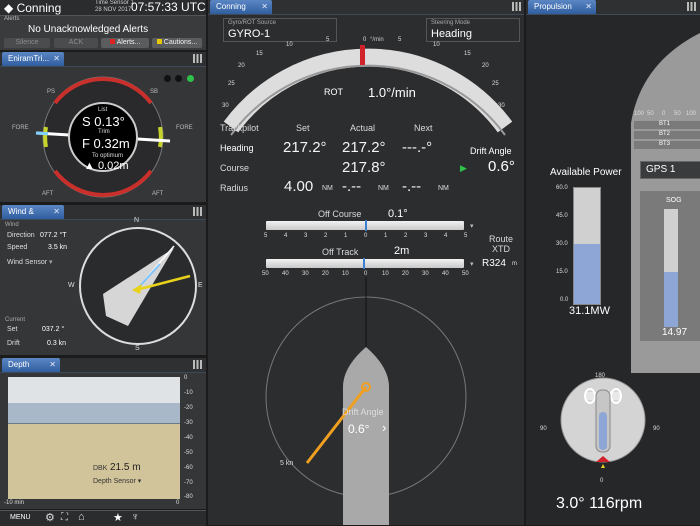 This screenshot has height=526, width=700. I want to click on speed-vector-label: 5 kn, so click(287, 463).